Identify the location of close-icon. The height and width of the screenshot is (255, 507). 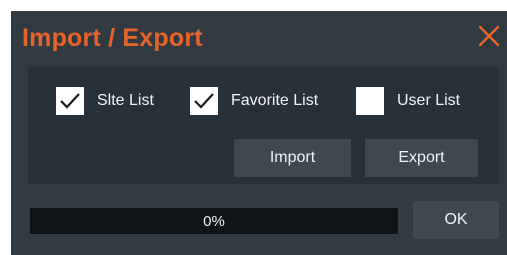
(489, 36).